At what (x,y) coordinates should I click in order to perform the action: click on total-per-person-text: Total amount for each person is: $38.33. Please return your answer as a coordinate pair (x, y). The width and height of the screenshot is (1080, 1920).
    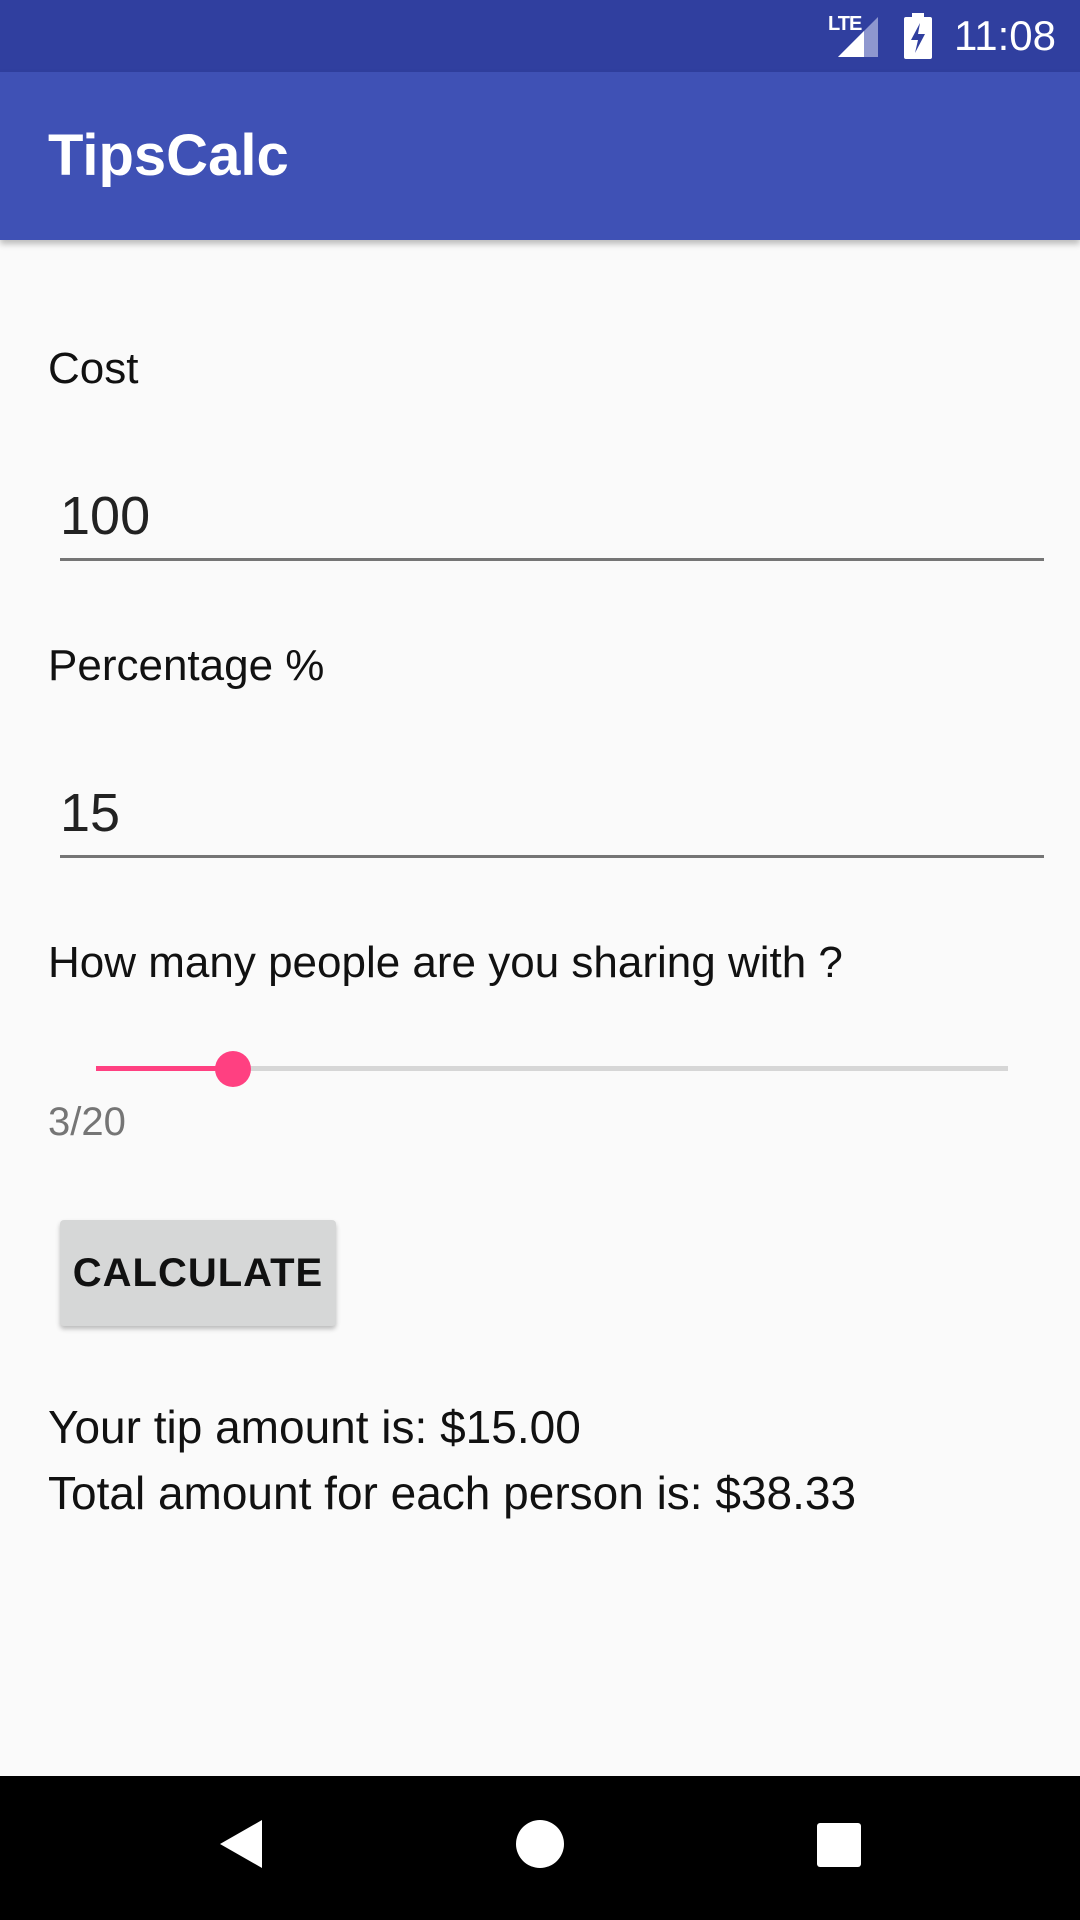
    Looking at the image, I should click on (452, 1493).